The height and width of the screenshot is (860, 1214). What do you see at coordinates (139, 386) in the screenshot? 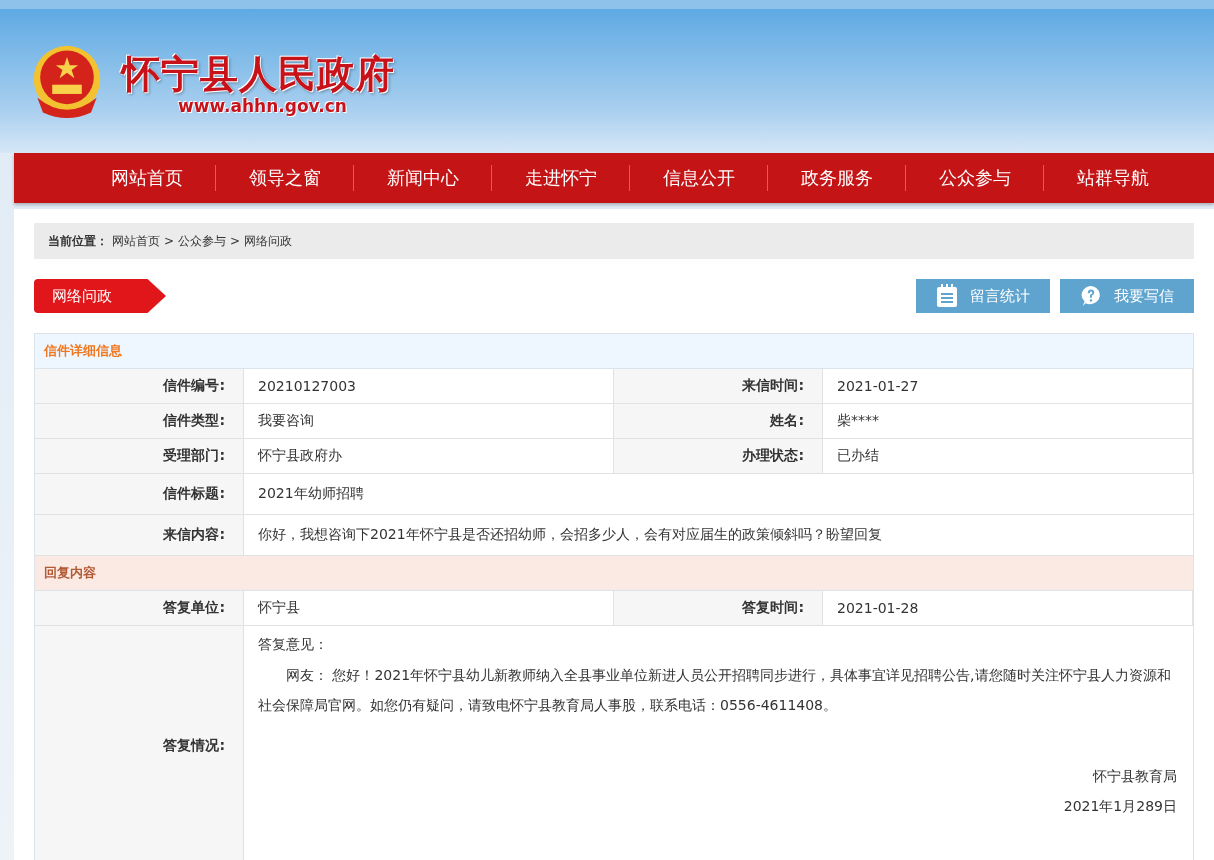
I see `field-label: 信件编号:` at bounding box center [139, 386].